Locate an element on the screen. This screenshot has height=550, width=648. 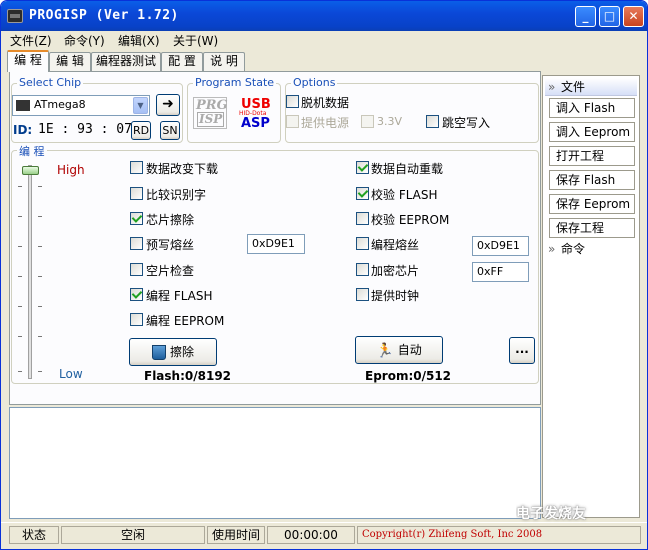
sidebar-command-header: » 命令 is located at coordinates (591, 249).